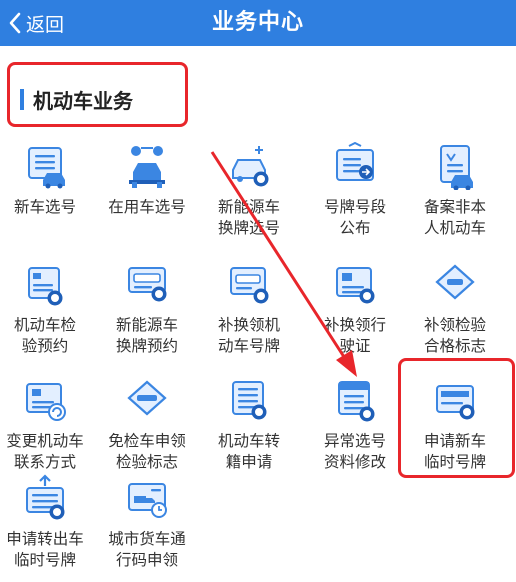 The image size is (516, 582). I want to click on service-item-label-line1: 在用车选号, so click(147, 207).